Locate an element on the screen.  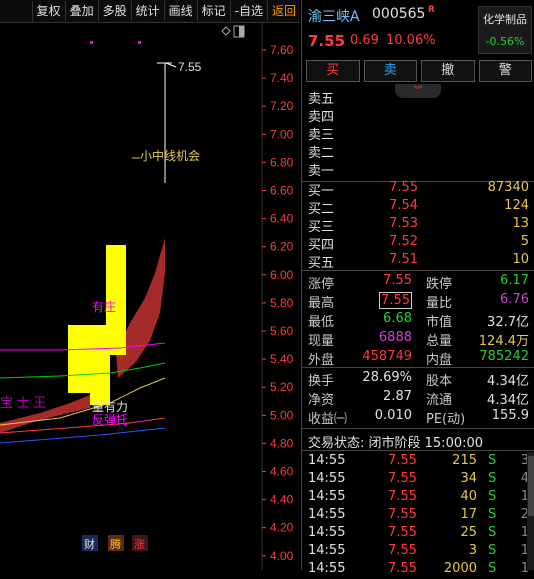
tick-volume: 40 is located at coordinates (468, 496).